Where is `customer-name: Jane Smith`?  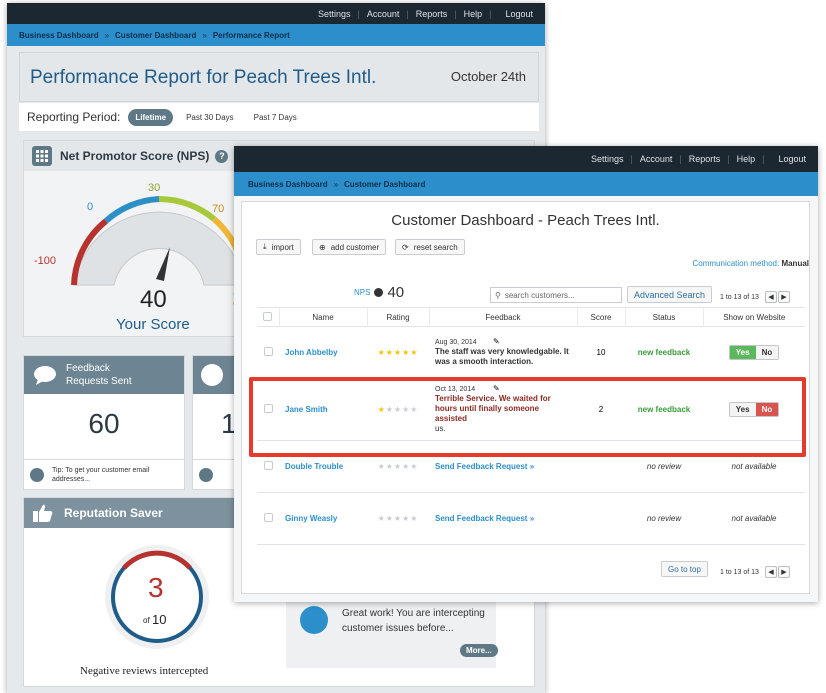
customer-name: Jane Smith is located at coordinates (306, 409).